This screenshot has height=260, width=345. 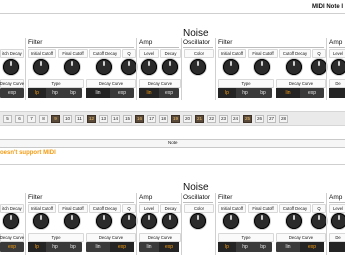 I want to click on step-17: 17, so click(x=151, y=118).